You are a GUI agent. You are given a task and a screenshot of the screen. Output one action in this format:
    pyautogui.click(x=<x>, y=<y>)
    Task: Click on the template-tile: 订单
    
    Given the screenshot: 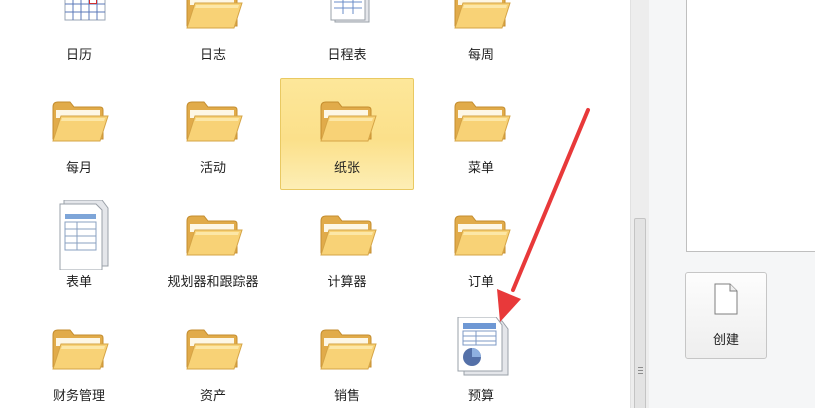 What is the action you would take?
    pyautogui.click(x=481, y=248)
    